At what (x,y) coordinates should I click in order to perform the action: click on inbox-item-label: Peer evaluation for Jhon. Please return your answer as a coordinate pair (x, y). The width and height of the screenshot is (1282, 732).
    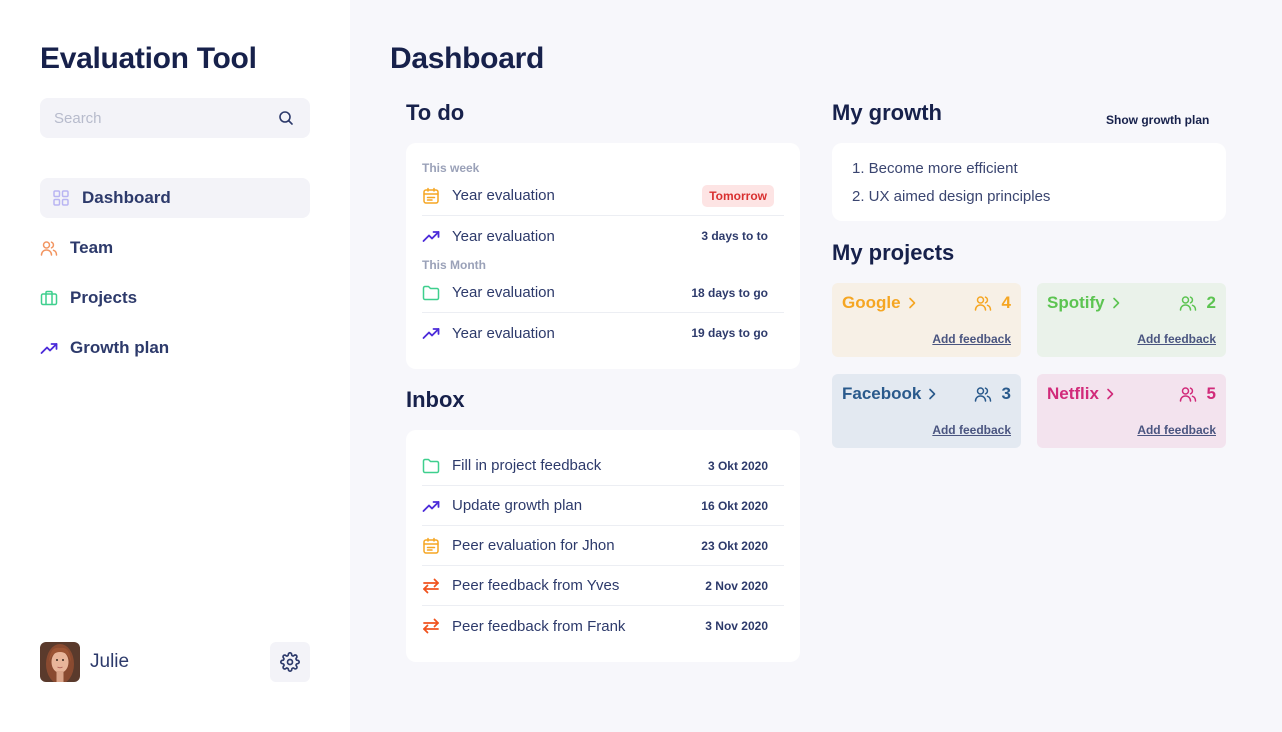
    Looking at the image, I should click on (533, 545).